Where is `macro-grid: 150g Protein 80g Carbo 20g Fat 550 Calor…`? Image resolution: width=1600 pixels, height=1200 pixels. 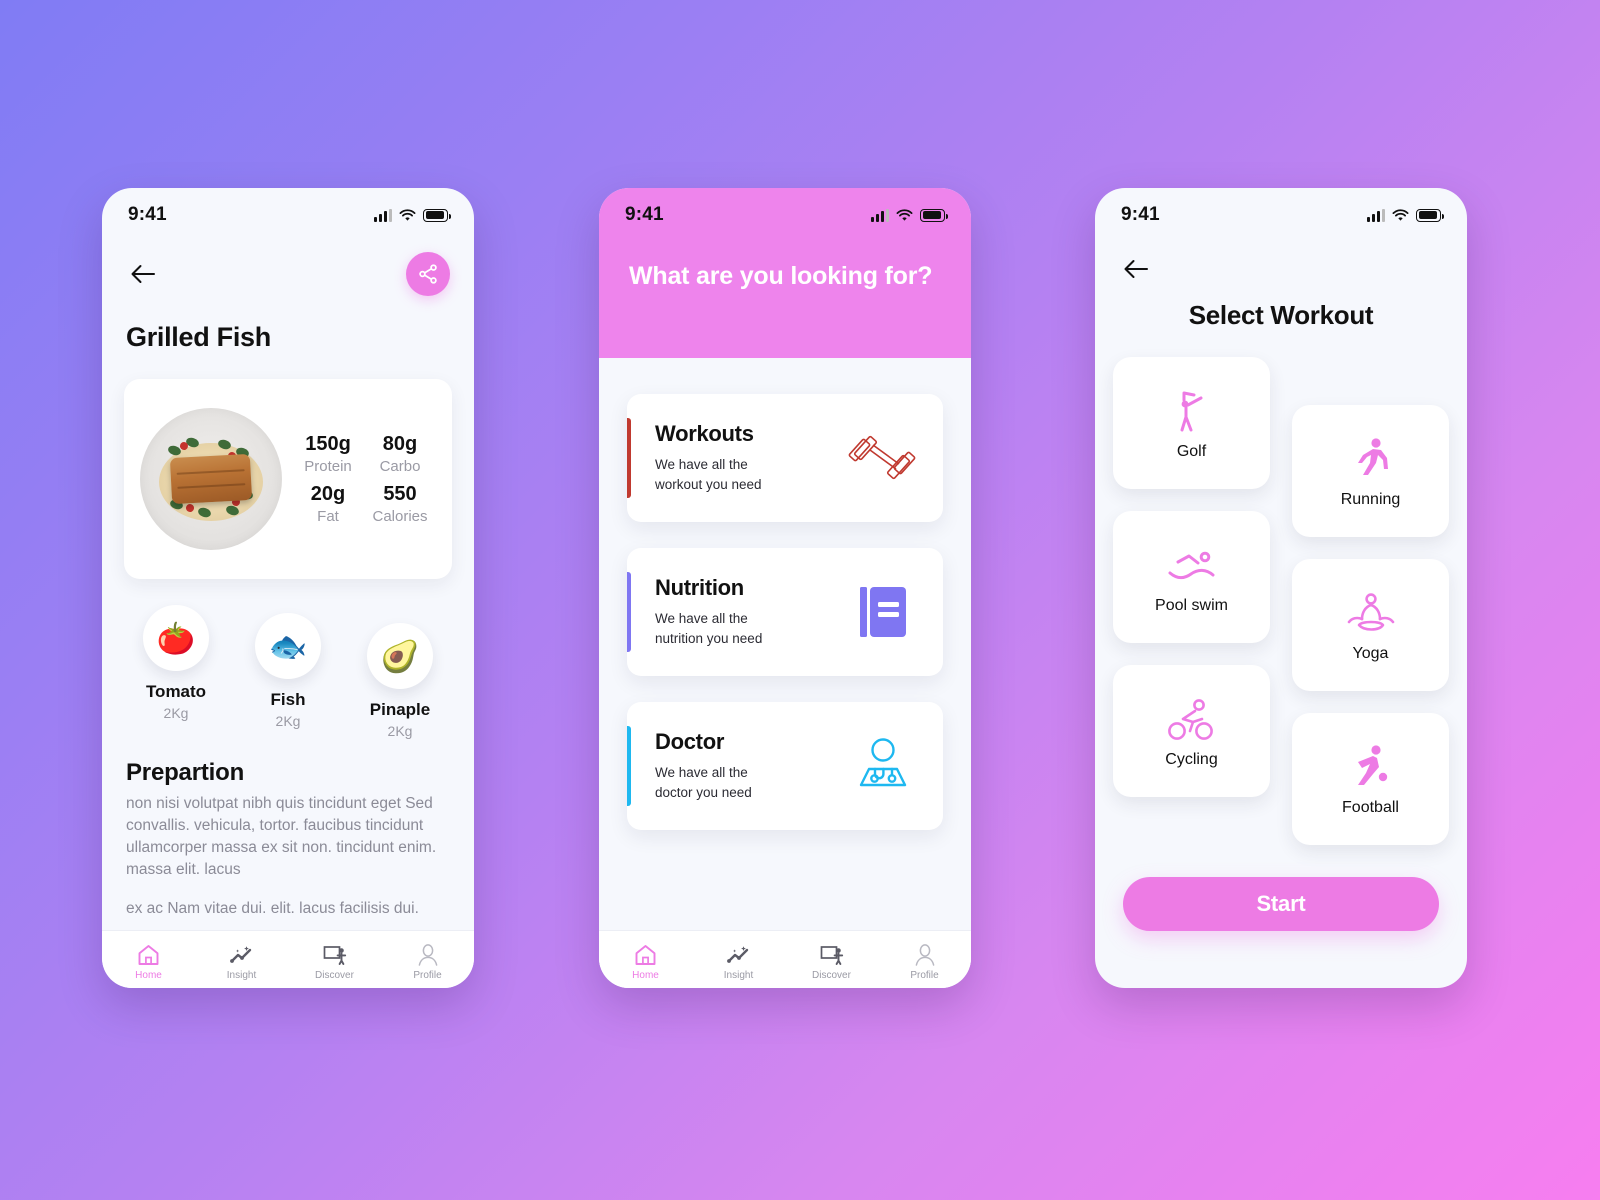
macro-grid: 150g Protein 80g Carbo 20g Fat 550 Calor… is located at coordinates (364, 479).